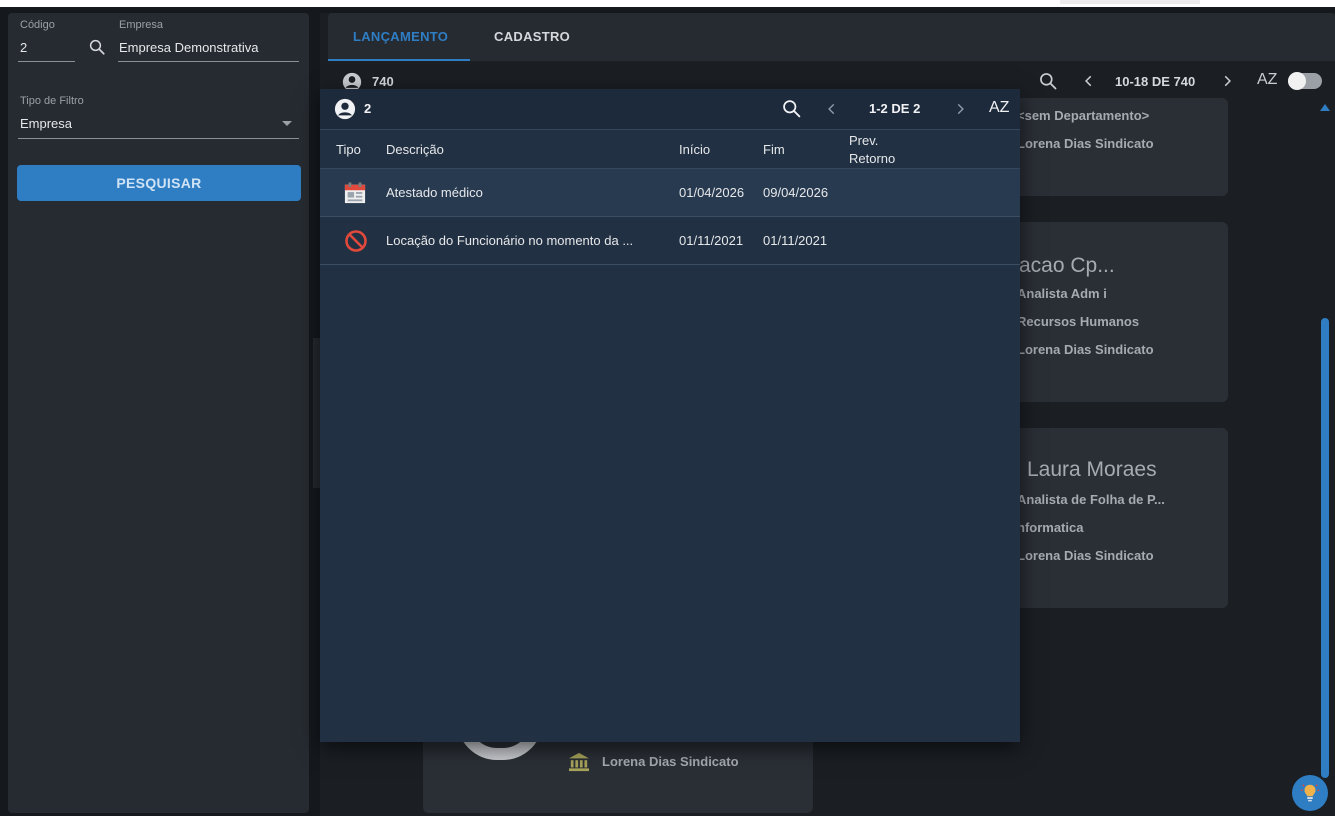 The image size is (1335, 819). Describe the element at coordinates (670, 149) in the screenshot. I see `table-header: Tipo Descrição Início Fim Prev. Retorno` at that location.